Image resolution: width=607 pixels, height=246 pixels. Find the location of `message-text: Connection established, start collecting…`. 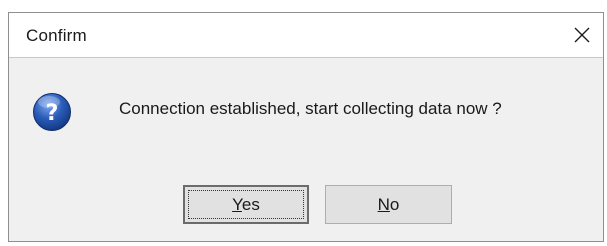

message-text: Connection established, start collecting… is located at coordinates (310, 108).